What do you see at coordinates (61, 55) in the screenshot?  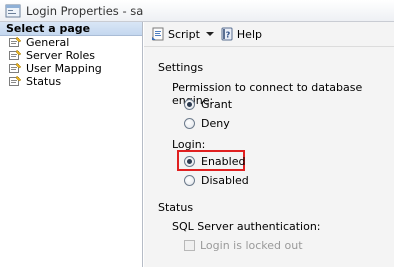 I see `sidebar-item-label: Server Roles` at bounding box center [61, 55].